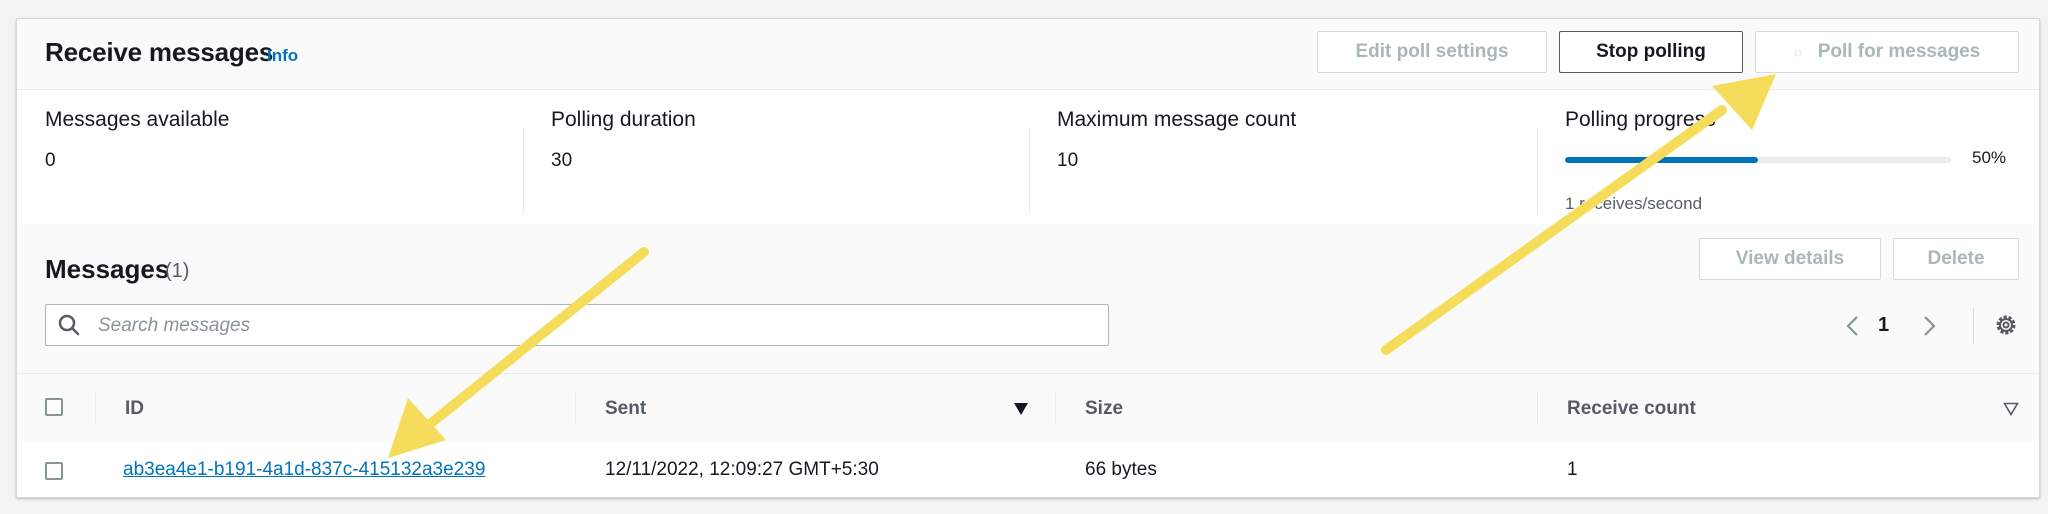 The image size is (2048, 514). Describe the element at coordinates (1631, 409) in the screenshot. I see `column-header-receive-count: Receive count` at that location.